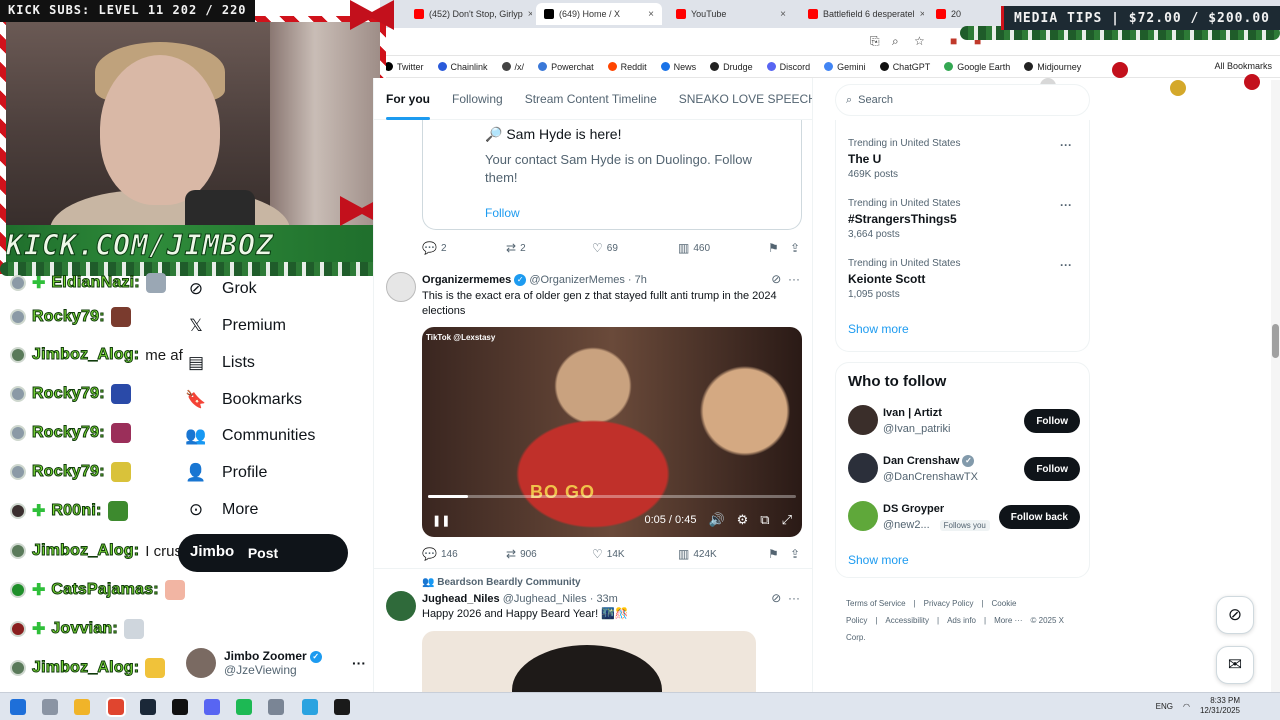 Image resolution: width=1280 pixels, height=720 pixels. Describe the element at coordinates (962, 100) in the screenshot. I see `search-input: ⌕ Search` at that location.